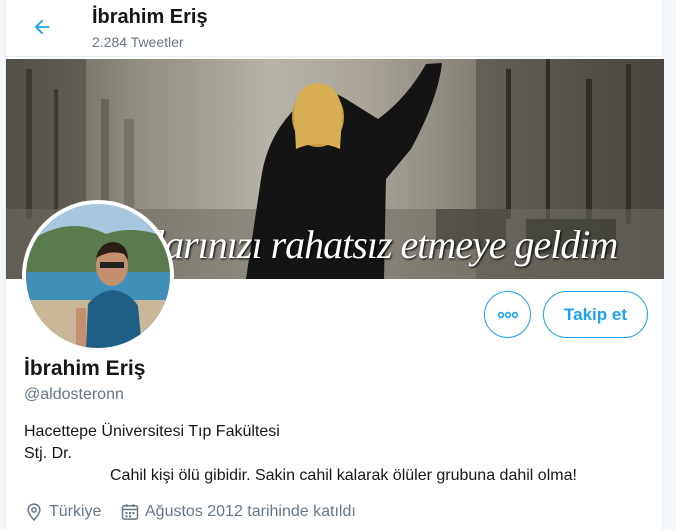 This screenshot has width=676, height=530. Describe the element at coordinates (386, 244) in the screenshot. I see `banner-caption: larınızı rahatsız etmeye geldim` at that location.